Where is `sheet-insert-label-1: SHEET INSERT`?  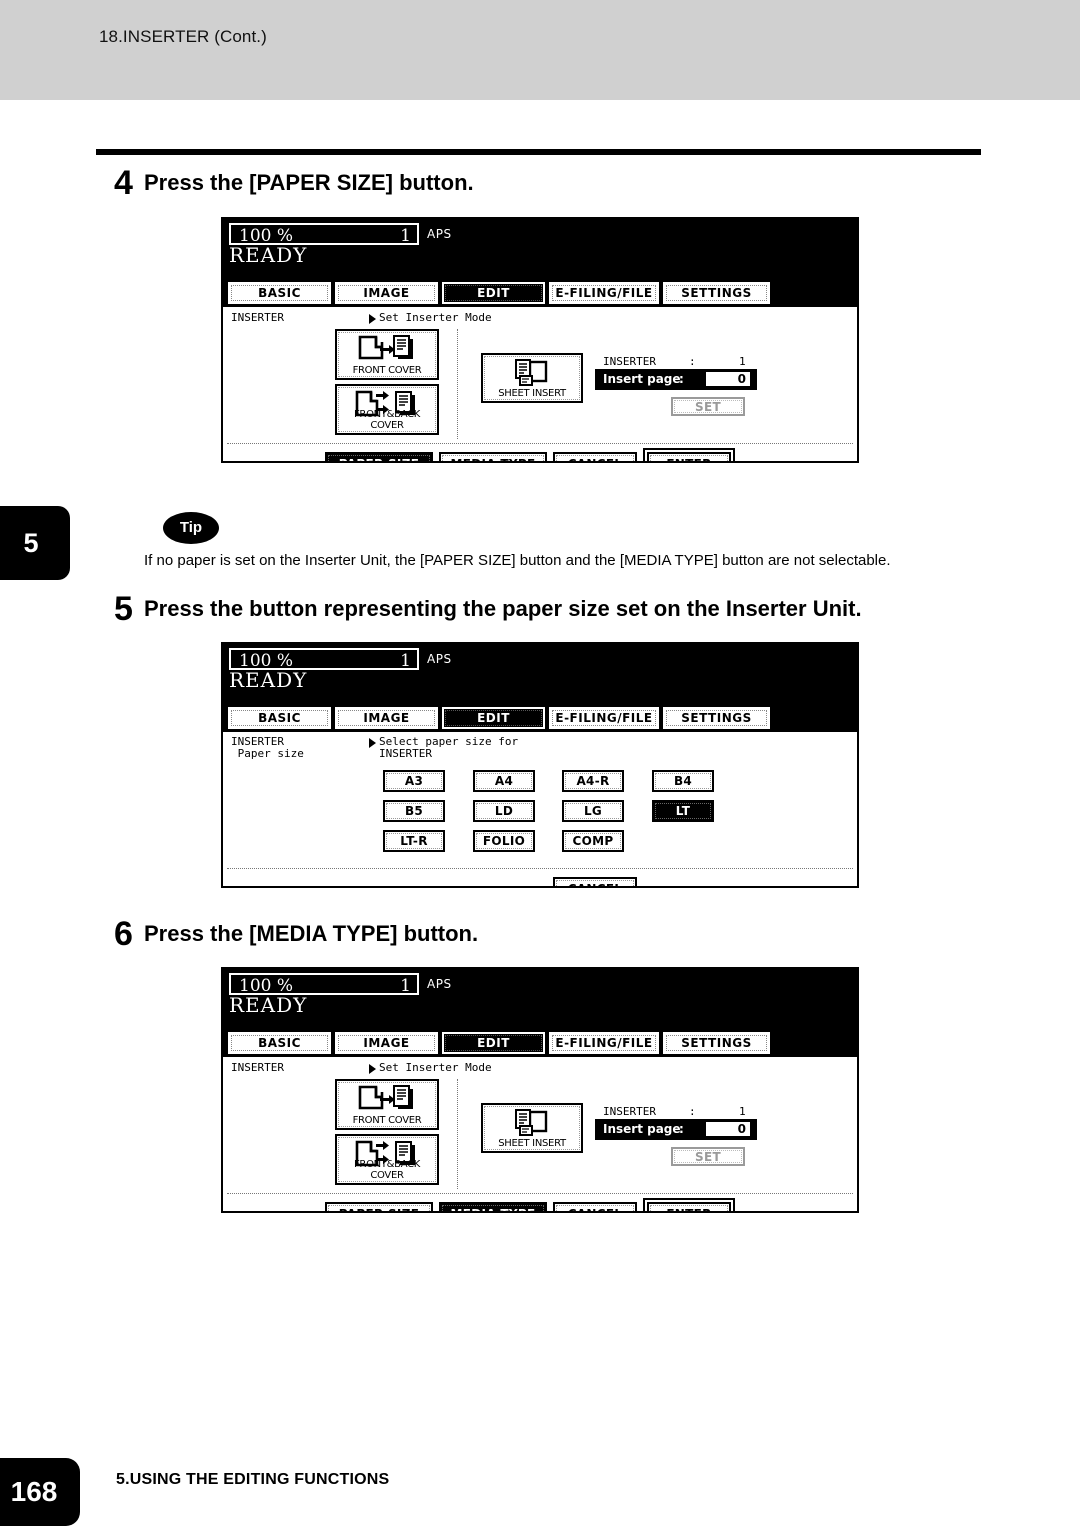
sheet-insert-label-1: SHEET INSERT is located at coordinates (532, 393).